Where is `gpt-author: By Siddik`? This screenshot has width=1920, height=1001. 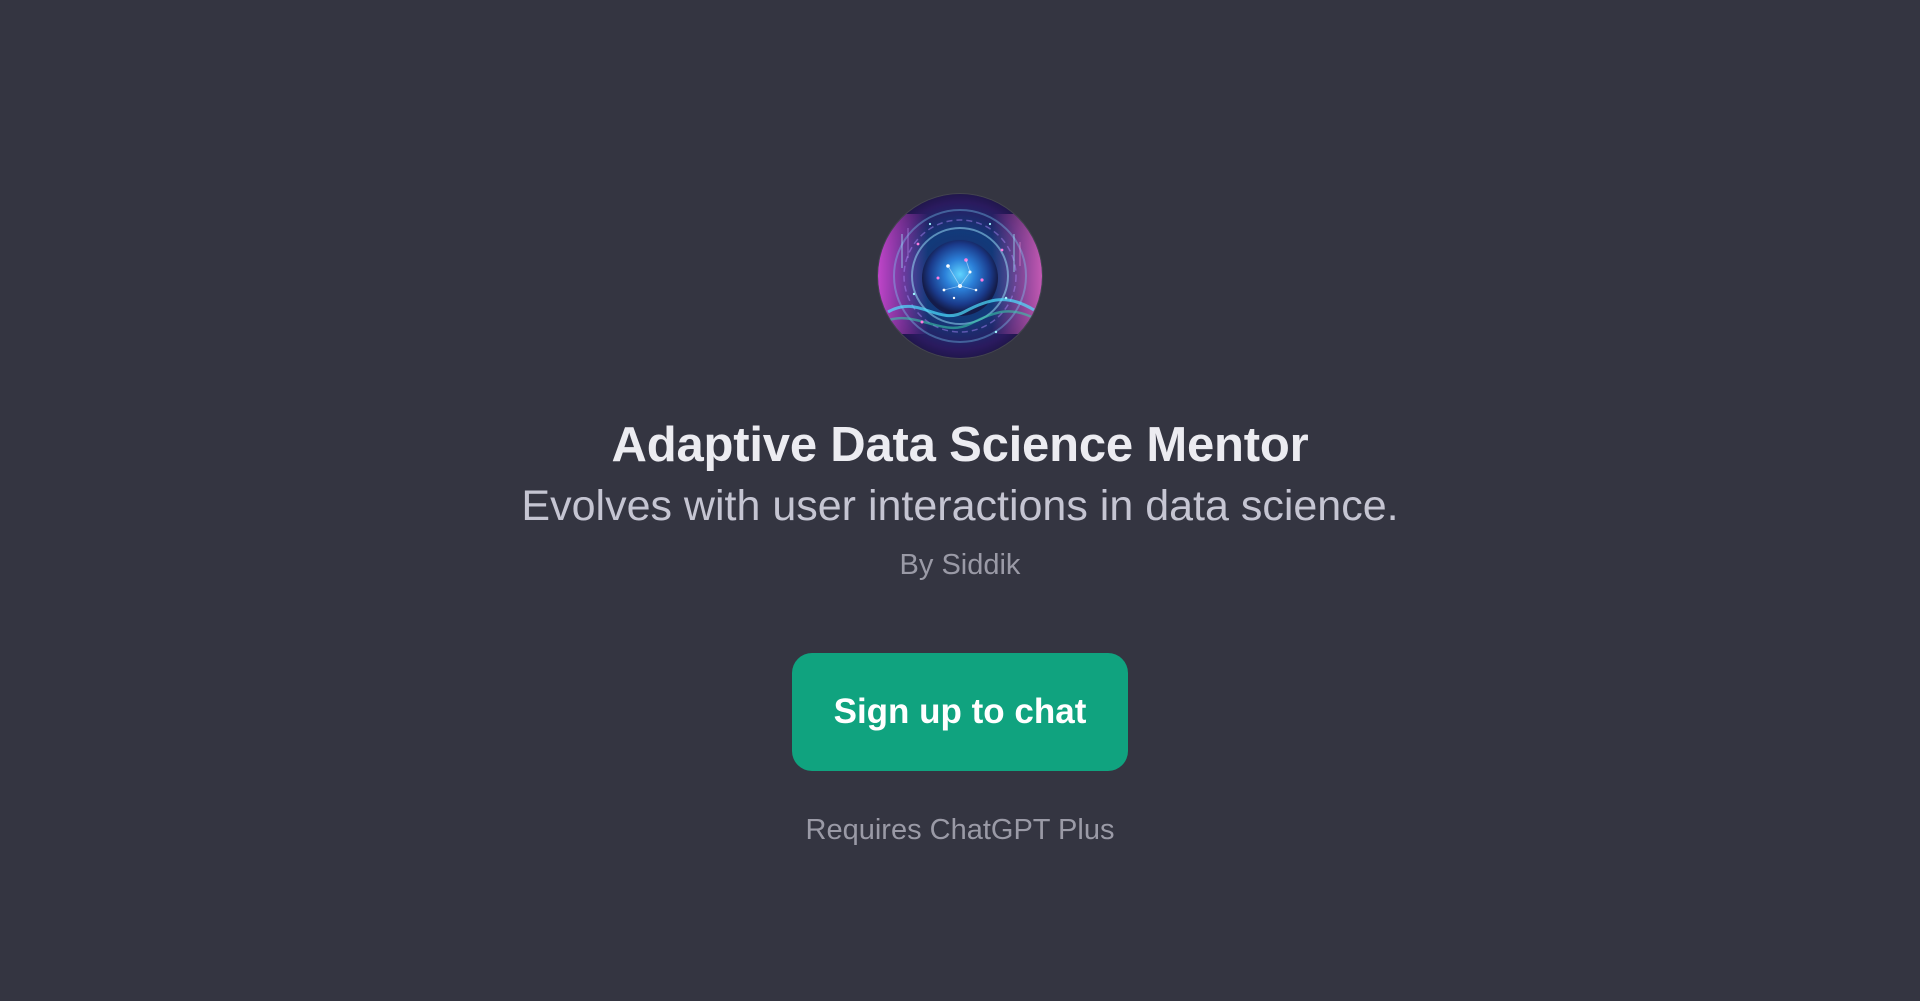 gpt-author: By Siddik is located at coordinates (960, 565).